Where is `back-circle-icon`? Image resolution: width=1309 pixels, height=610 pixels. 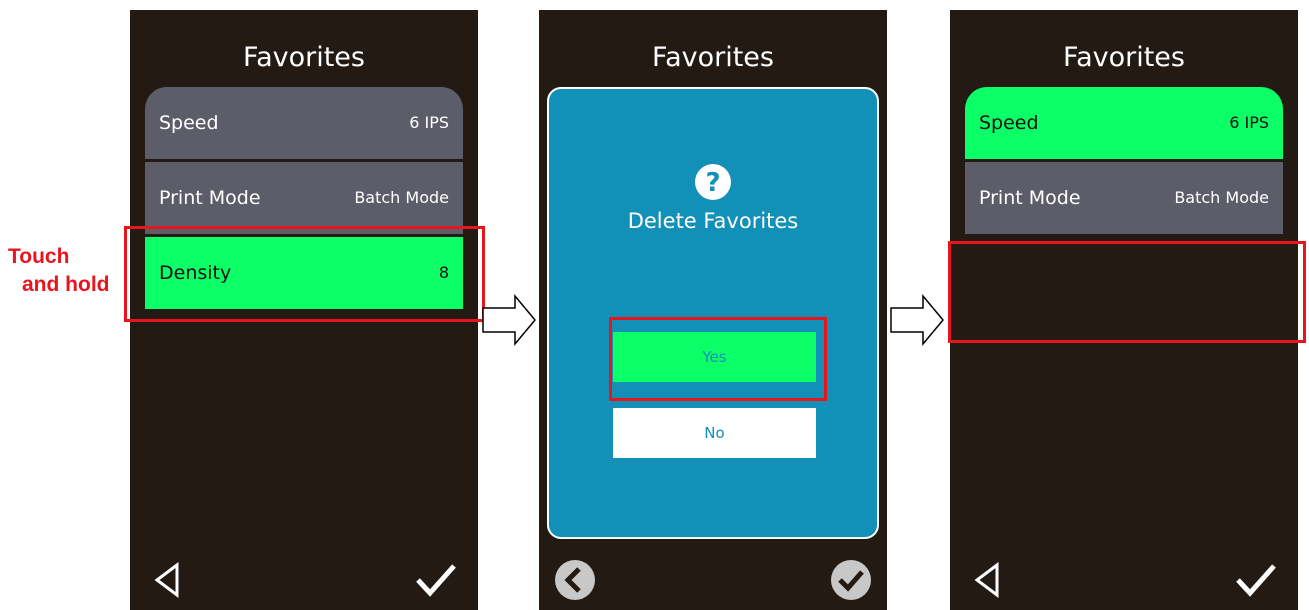
back-circle-icon is located at coordinates (575, 580).